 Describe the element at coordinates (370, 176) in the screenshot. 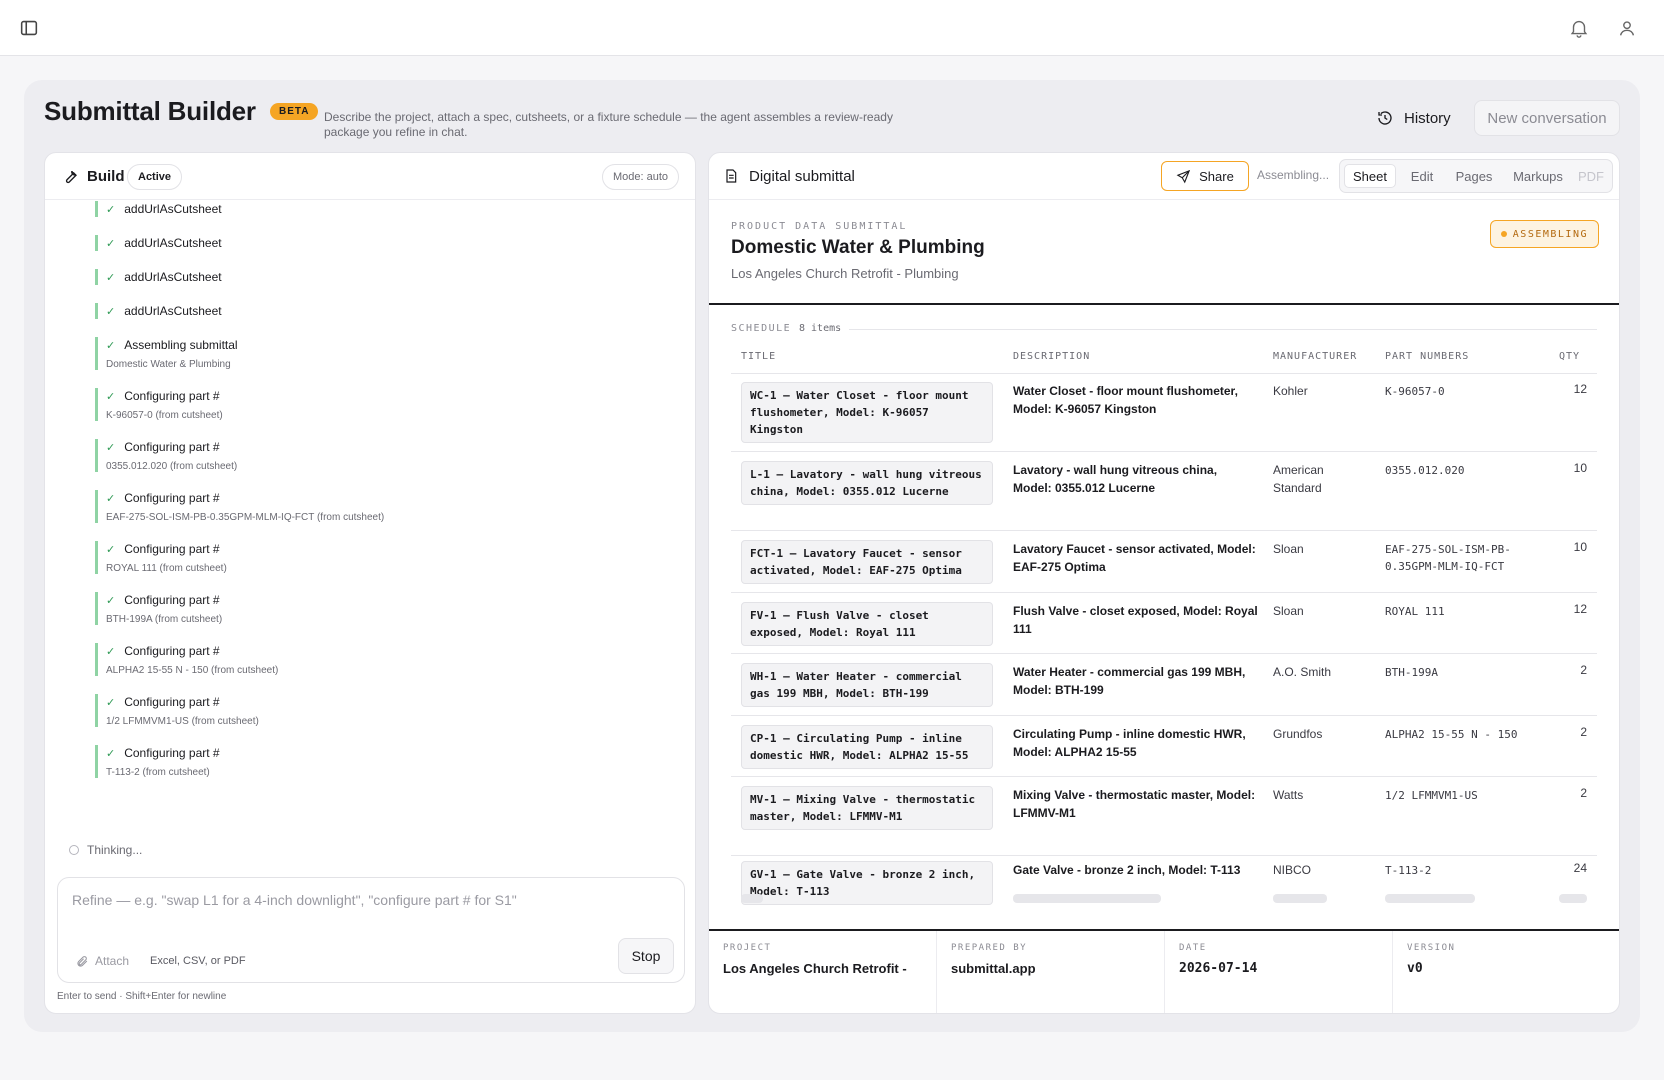

I see `build-header: Build Active Mode: auto` at that location.